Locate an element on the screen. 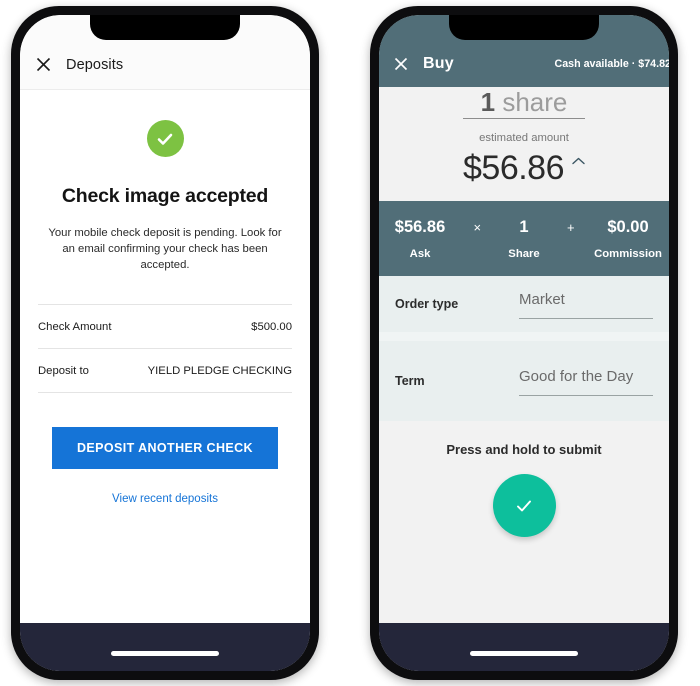  submit-panel: Press and hold to submit is located at coordinates (524, 522).